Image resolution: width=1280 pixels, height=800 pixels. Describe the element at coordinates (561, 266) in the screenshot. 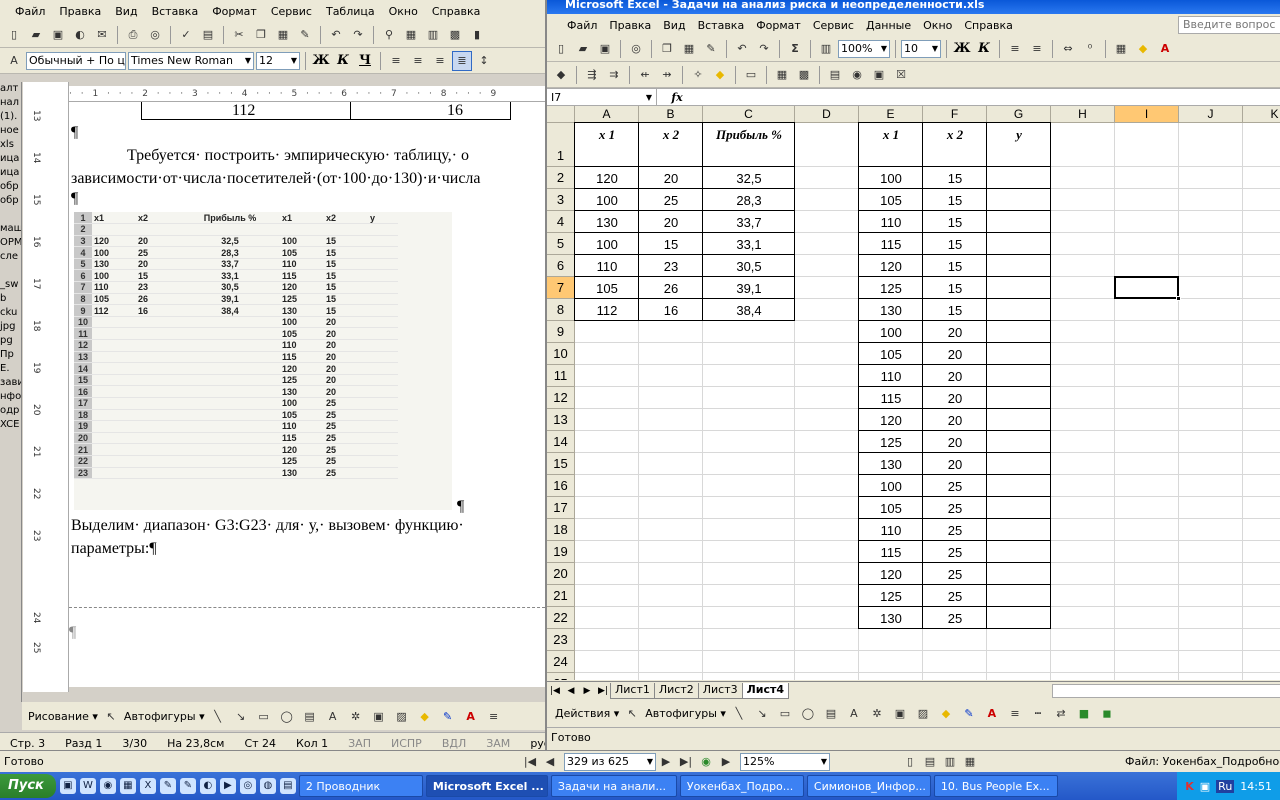

I see `row-header-6: 6` at that location.